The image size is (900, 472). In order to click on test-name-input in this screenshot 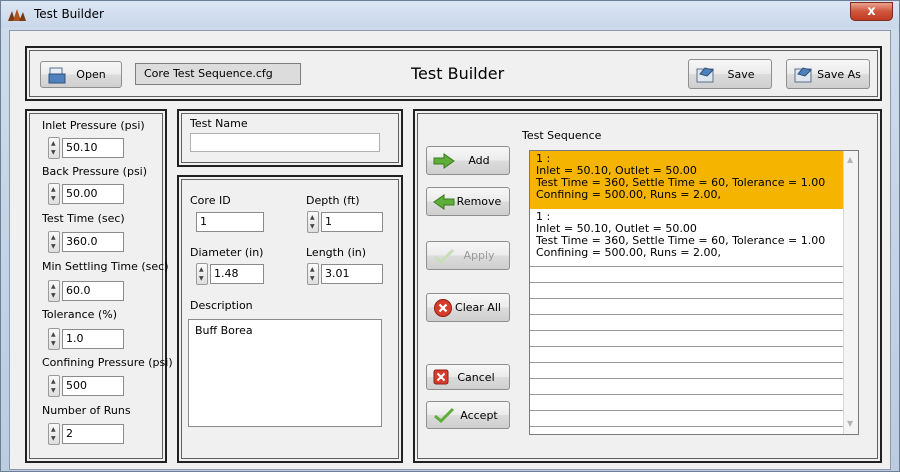, I will do `click(285, 142)`.